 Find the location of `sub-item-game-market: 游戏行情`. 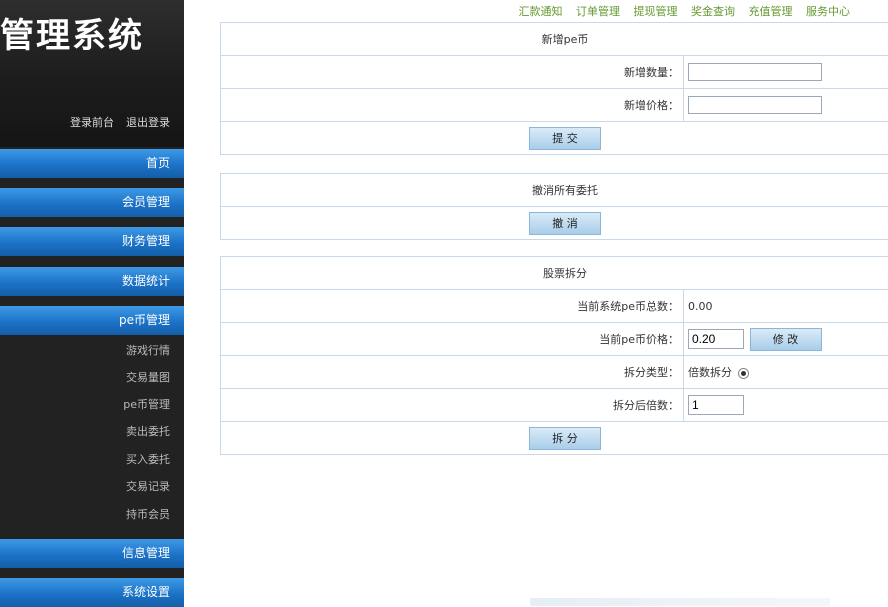

sub-item-game-market: 游戏行情 is located at coordinates (92, 350).